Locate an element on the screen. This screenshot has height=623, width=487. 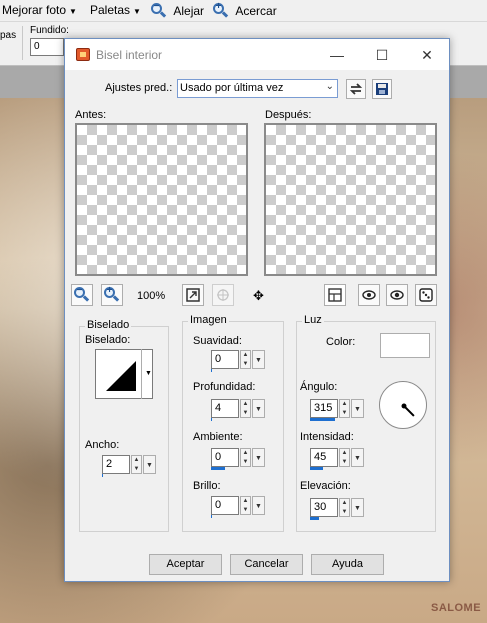
proof-button is located at coordinates (397, 295).